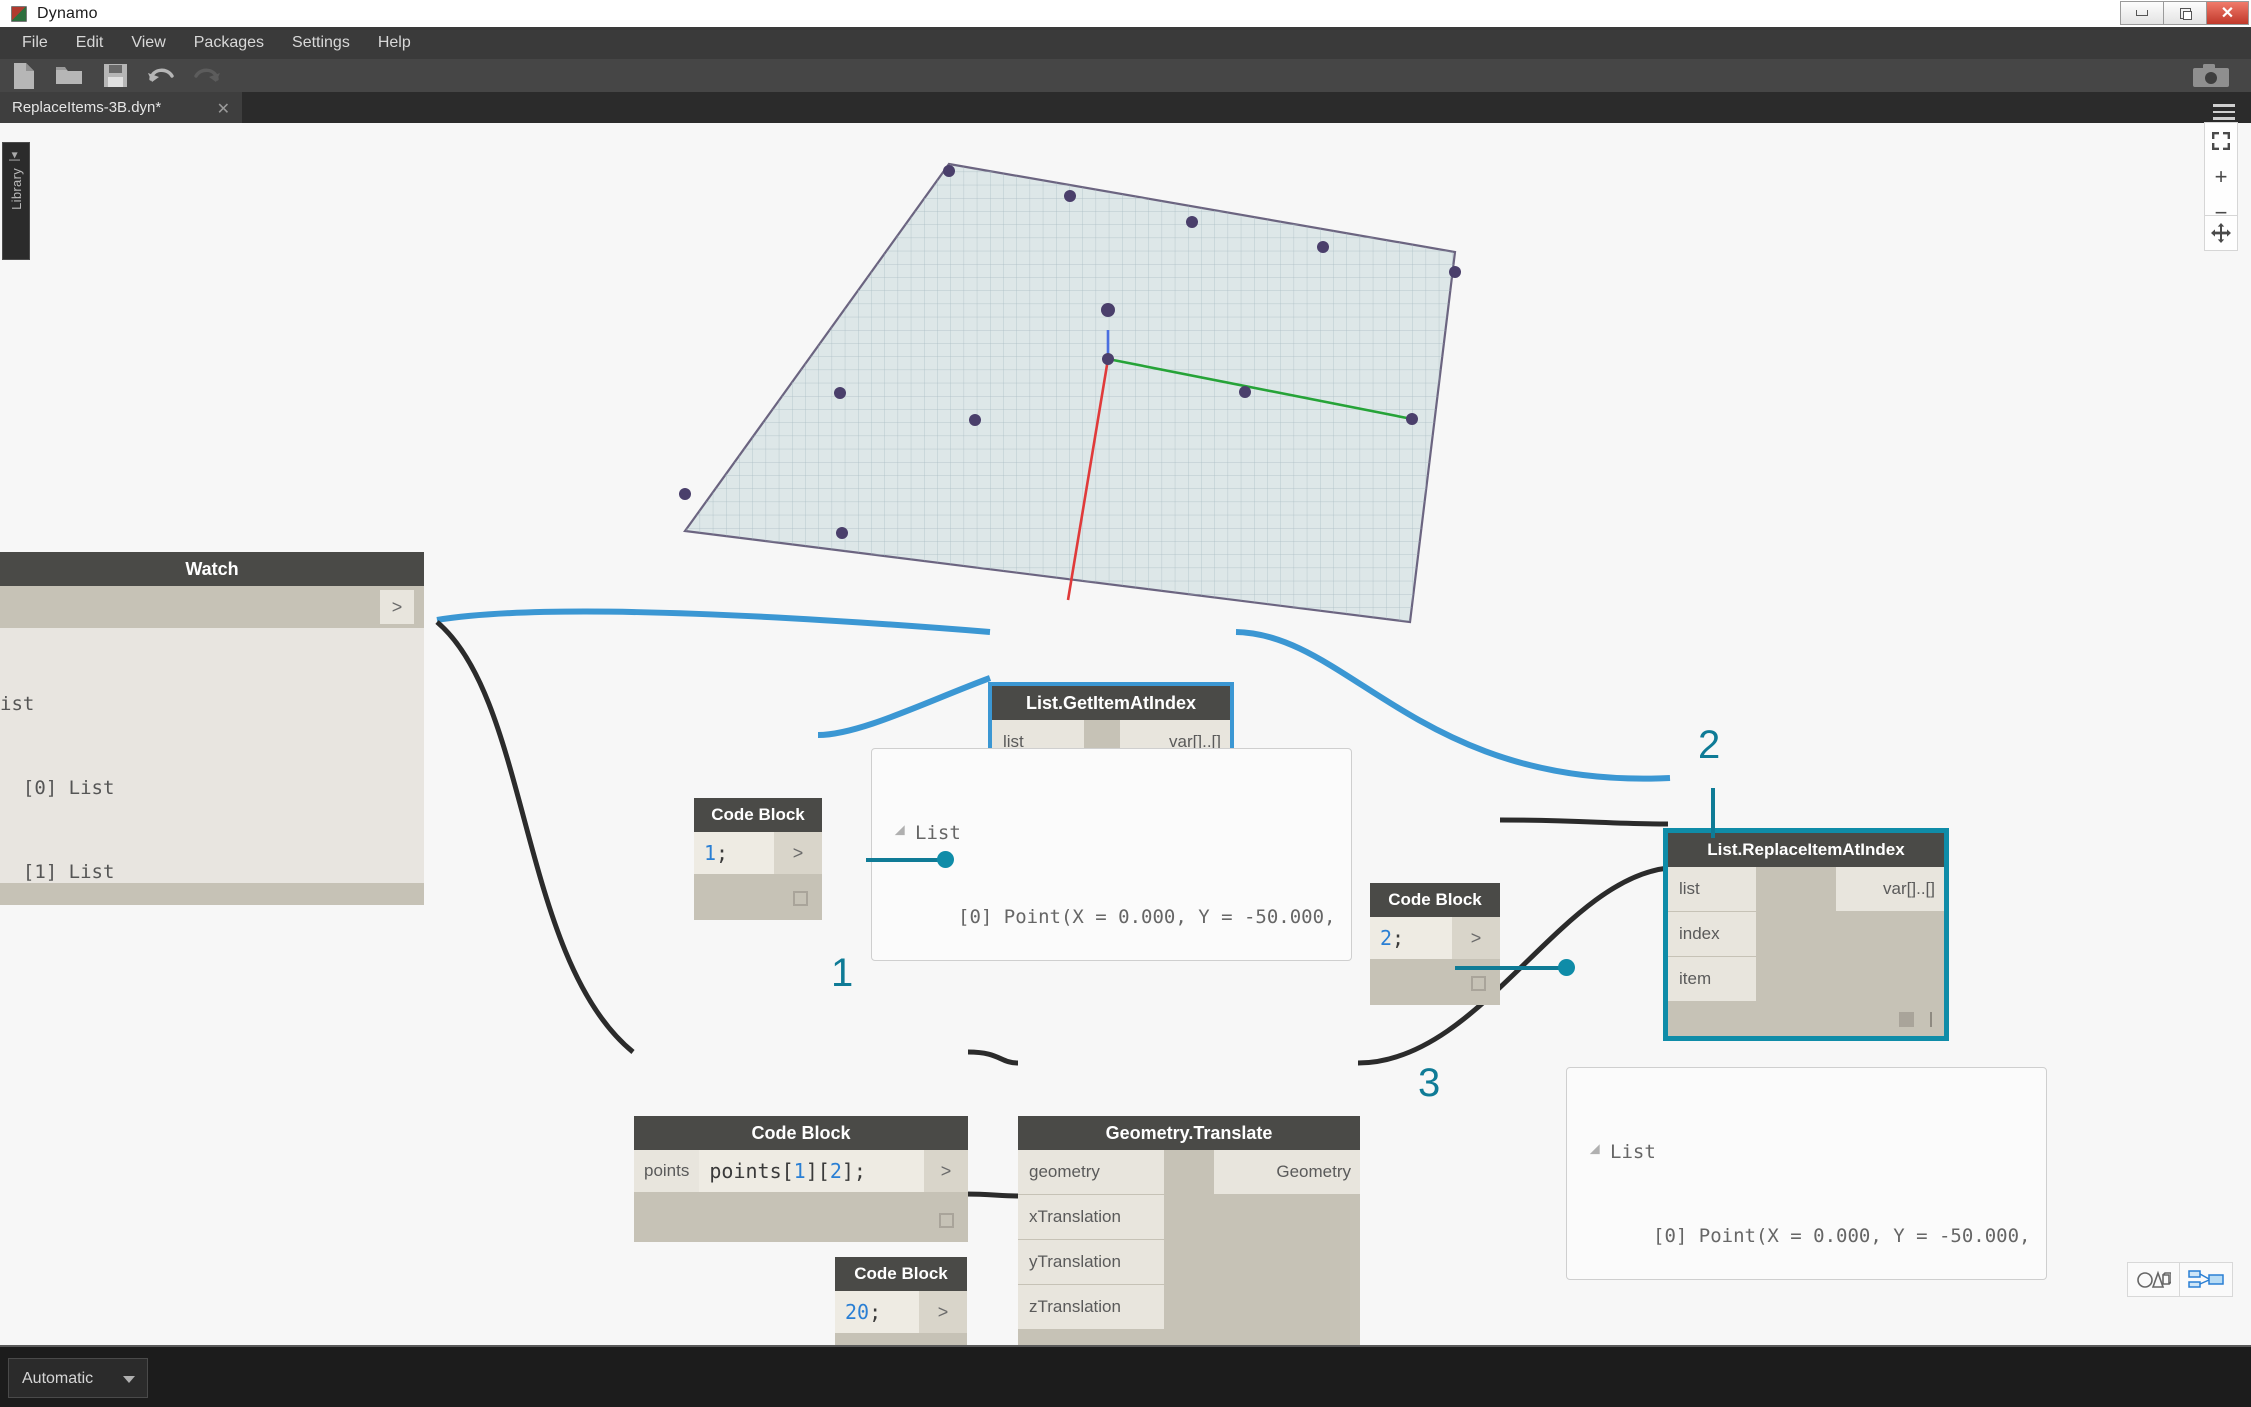 This screenshot has width=2251, height=1407. I want to click on watch-expand-chevron: >, so click(397, 607).